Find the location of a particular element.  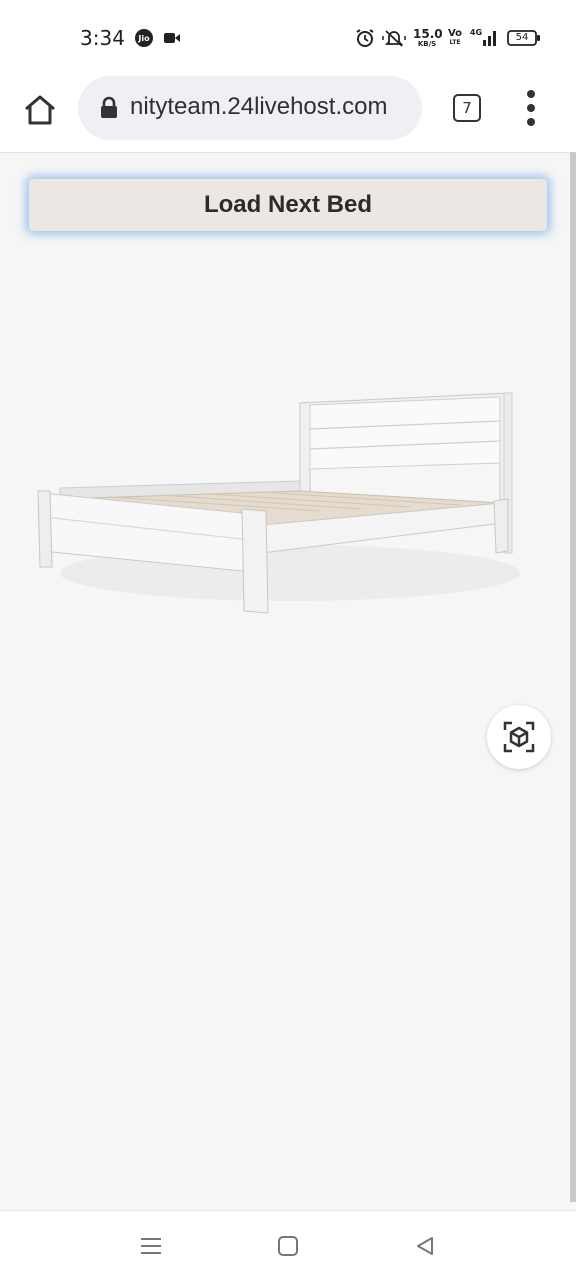

back-nav-icon is located at coordinates (425, 1246).